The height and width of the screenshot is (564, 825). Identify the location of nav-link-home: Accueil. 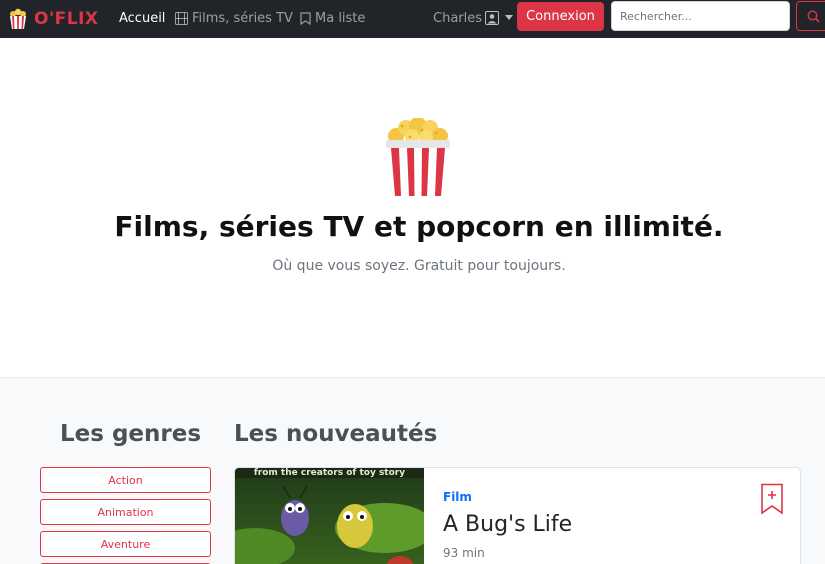
(142, 18).